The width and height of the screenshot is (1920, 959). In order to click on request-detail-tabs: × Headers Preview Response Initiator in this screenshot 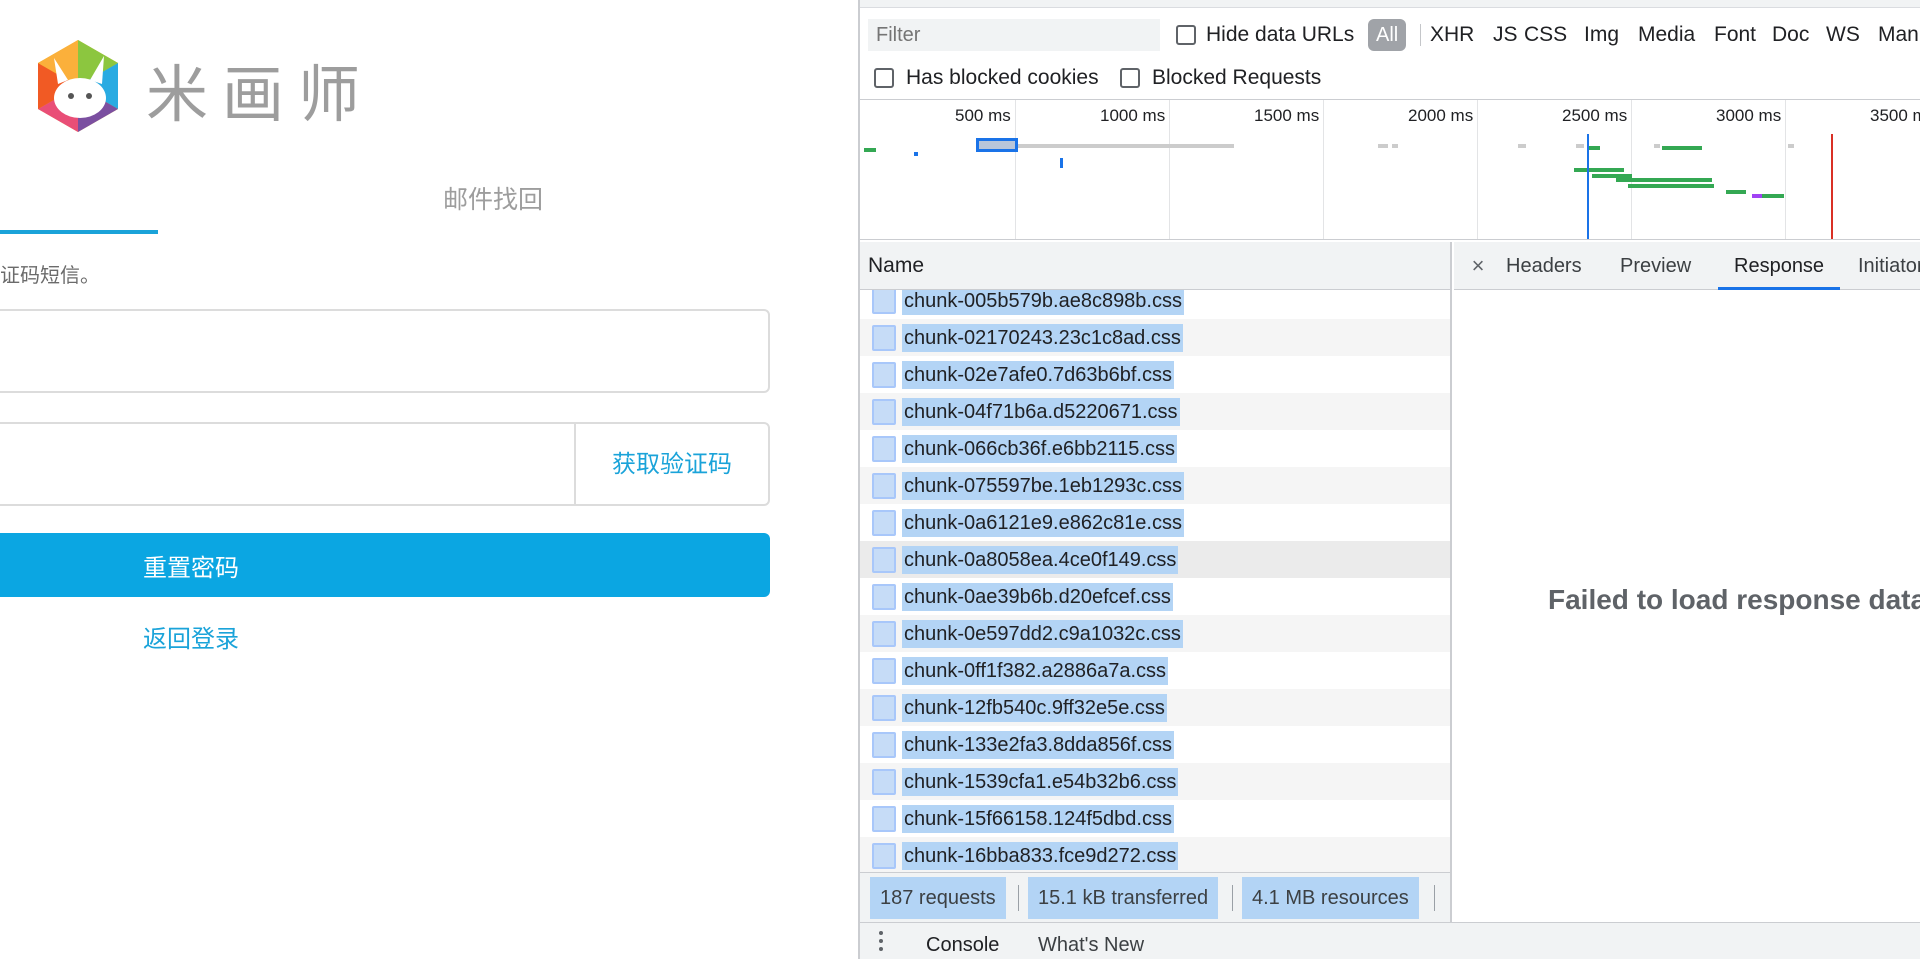, I will do `click(1687, 266)`.